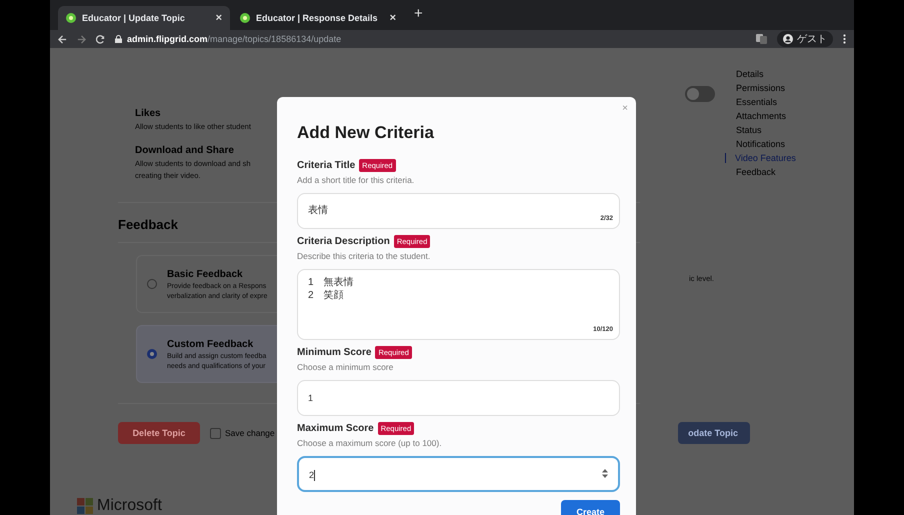 This screenshot has width=904, height=515. I want to click on setting-title: Download and Share, so click(185, 150).